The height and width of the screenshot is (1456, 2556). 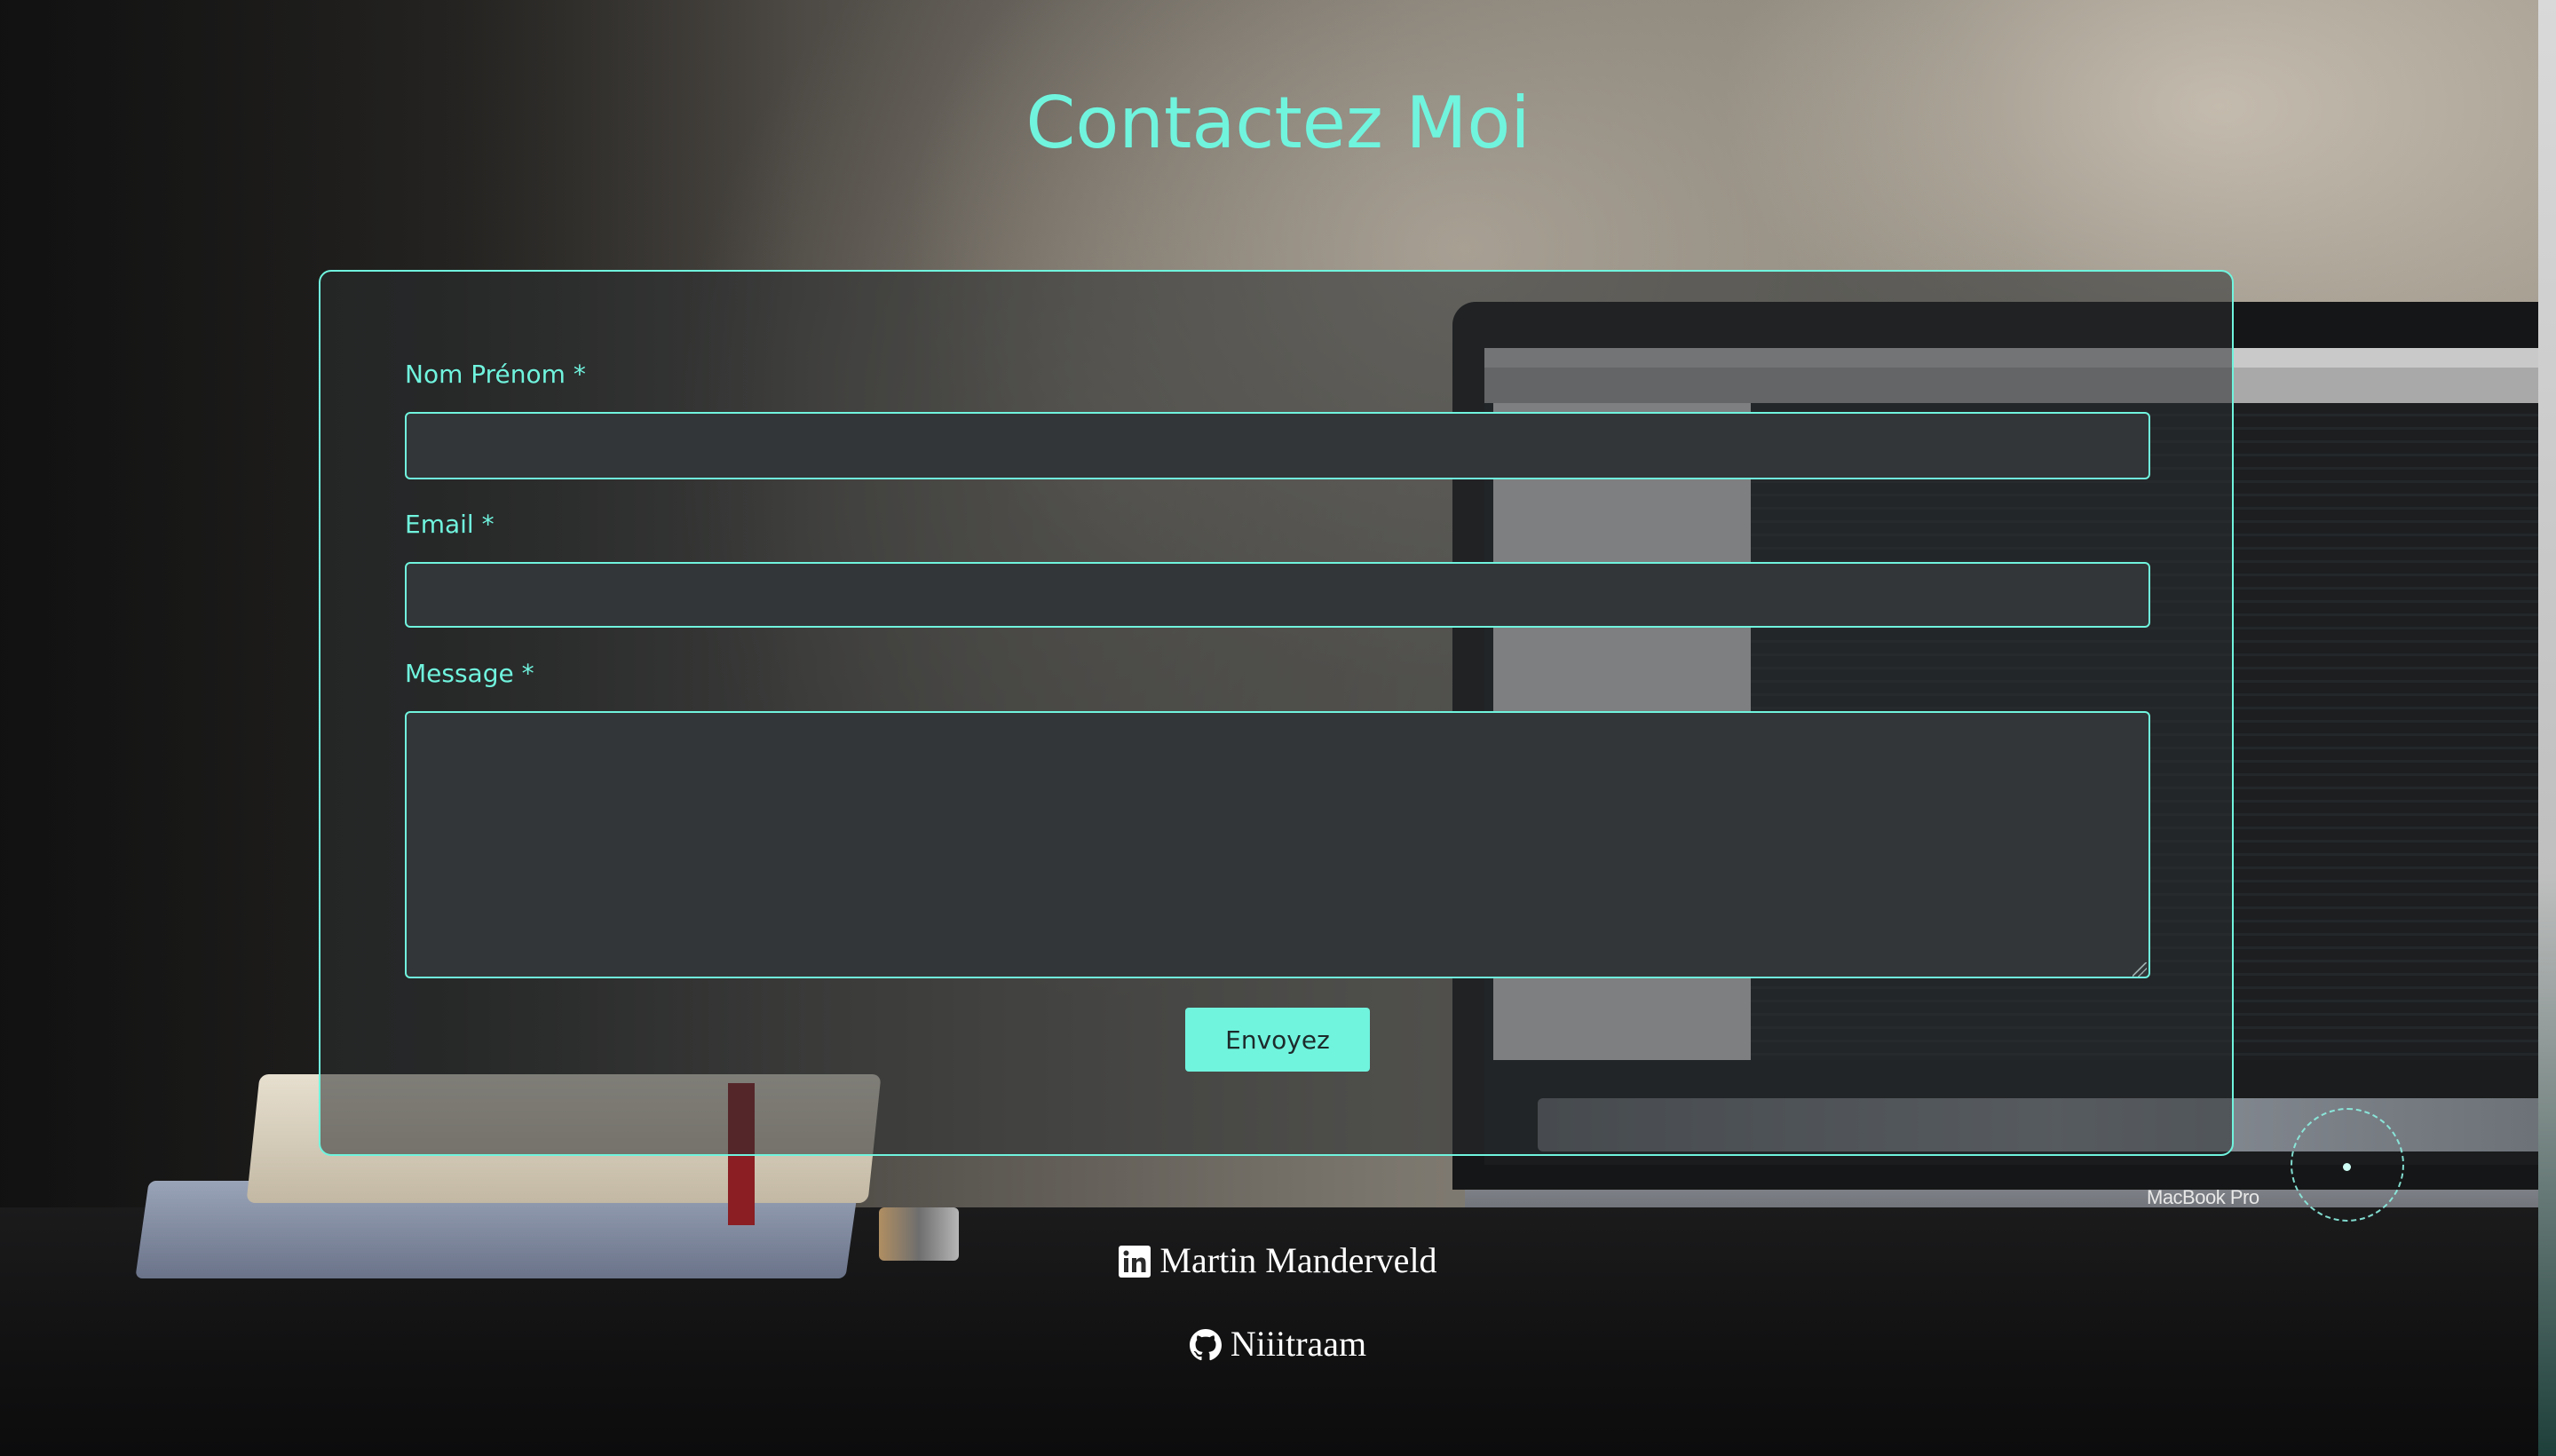 I want to click on message-field-label: Message *, so click(x=469, y=673).